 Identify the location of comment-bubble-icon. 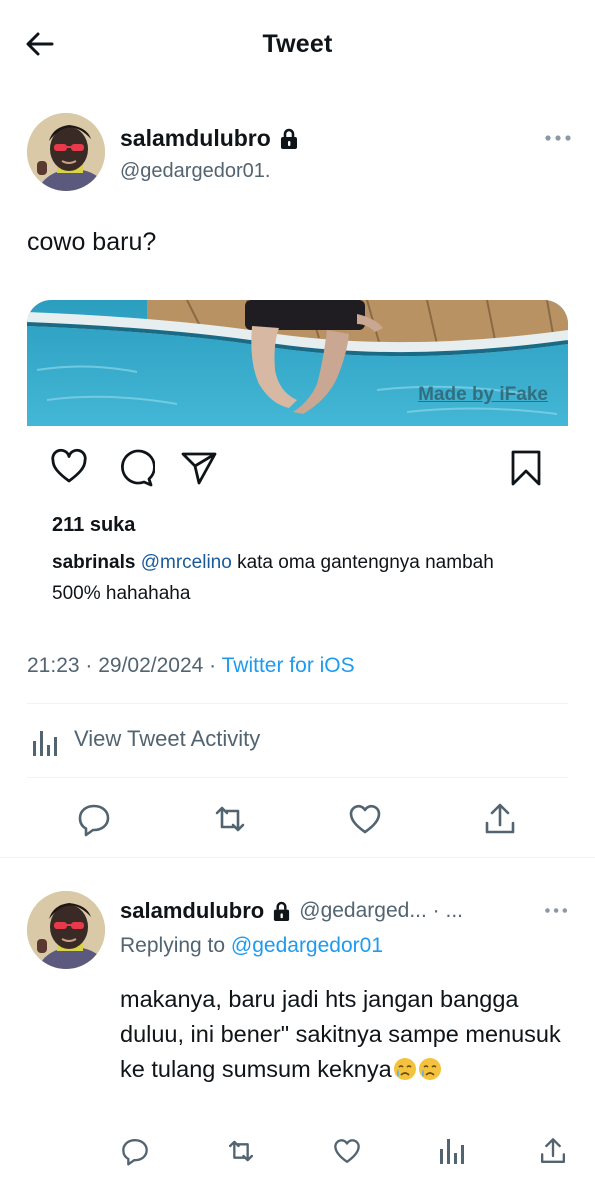
(135, 468).